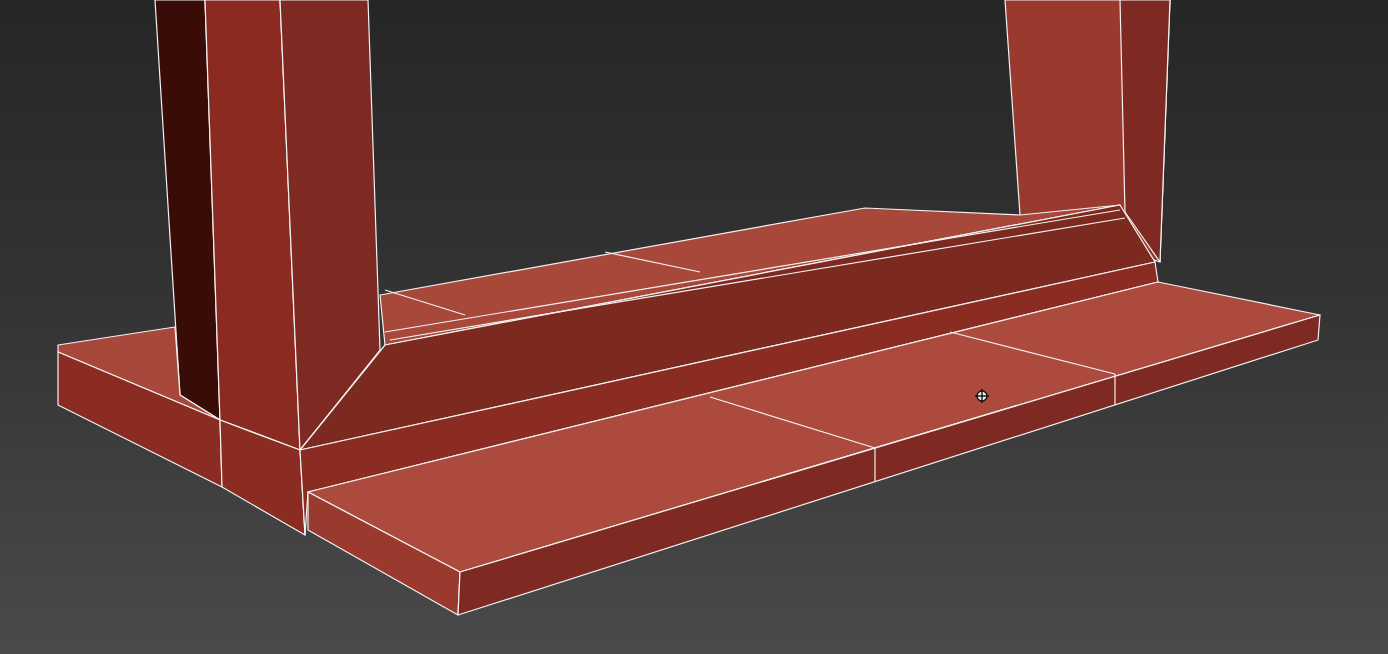 Image resolution: width=1388 pixels, height=654 pixels. I want to click on move-cursor-icon, so click(982, 396).